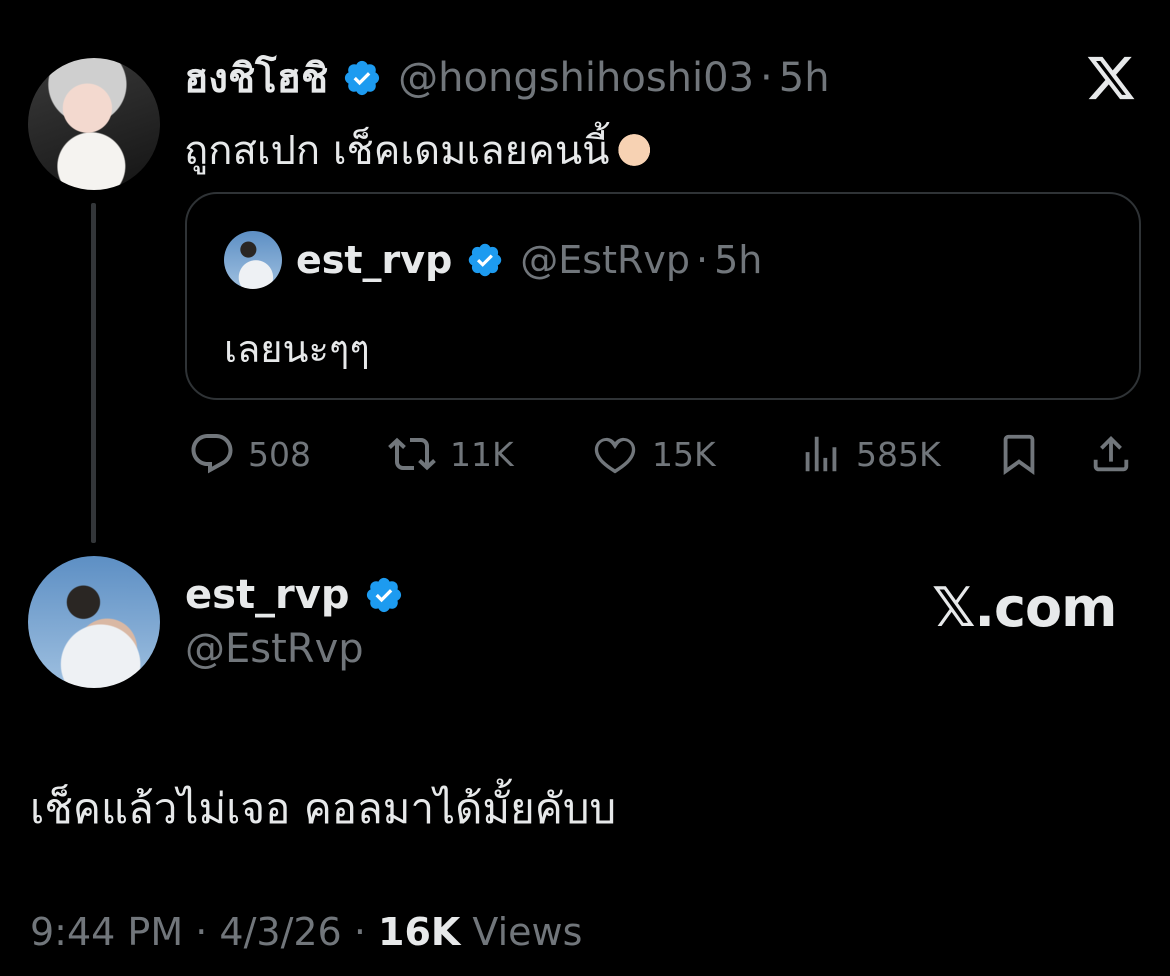  What do you see at coordinates (898, 454) in the screenshot?
I see `views-count: 585K` at bounding box center [898, 454].